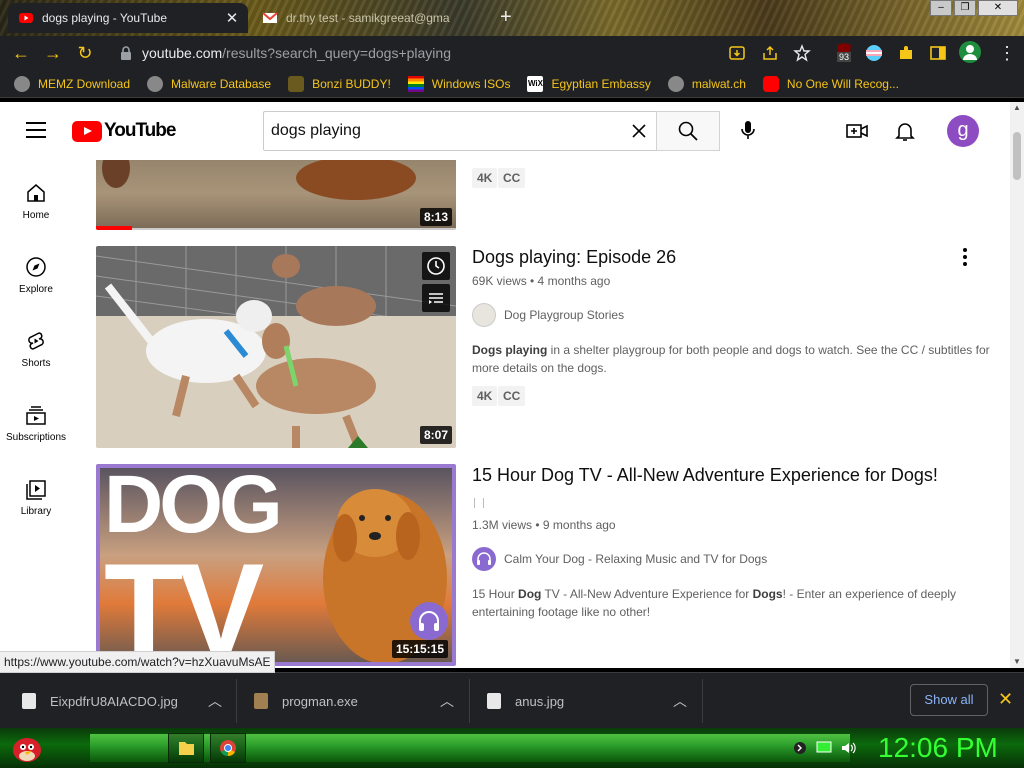  I want to click on youtube-favicon-icon, so click(26, 18).